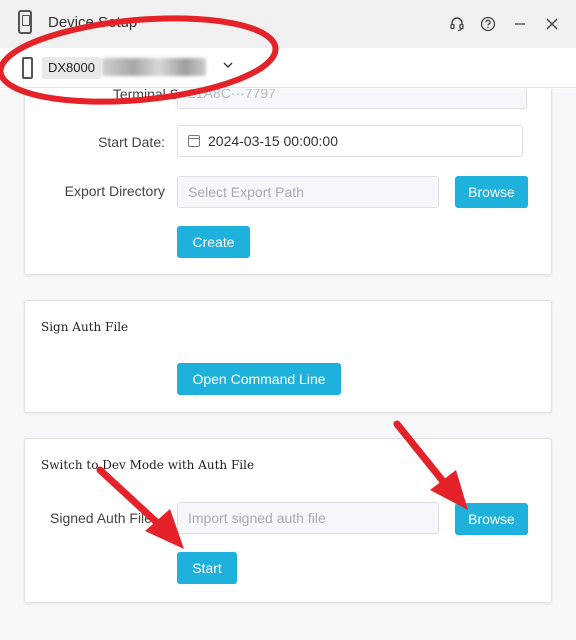 This screenshot has width=576, height=640. I want to click on terminal-sn-field: 21A8C···7797, so click(352, 99).